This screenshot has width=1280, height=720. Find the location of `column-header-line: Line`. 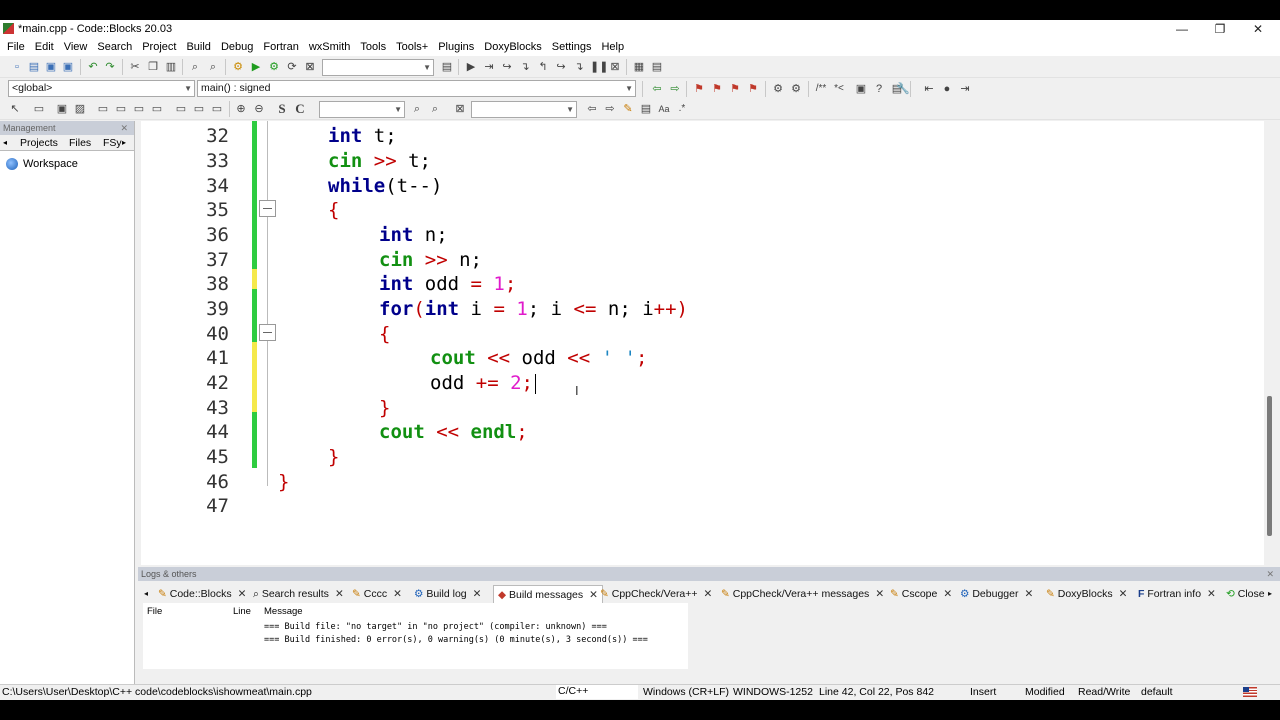

column-header-line: Line is located at coordinates (242, 611).